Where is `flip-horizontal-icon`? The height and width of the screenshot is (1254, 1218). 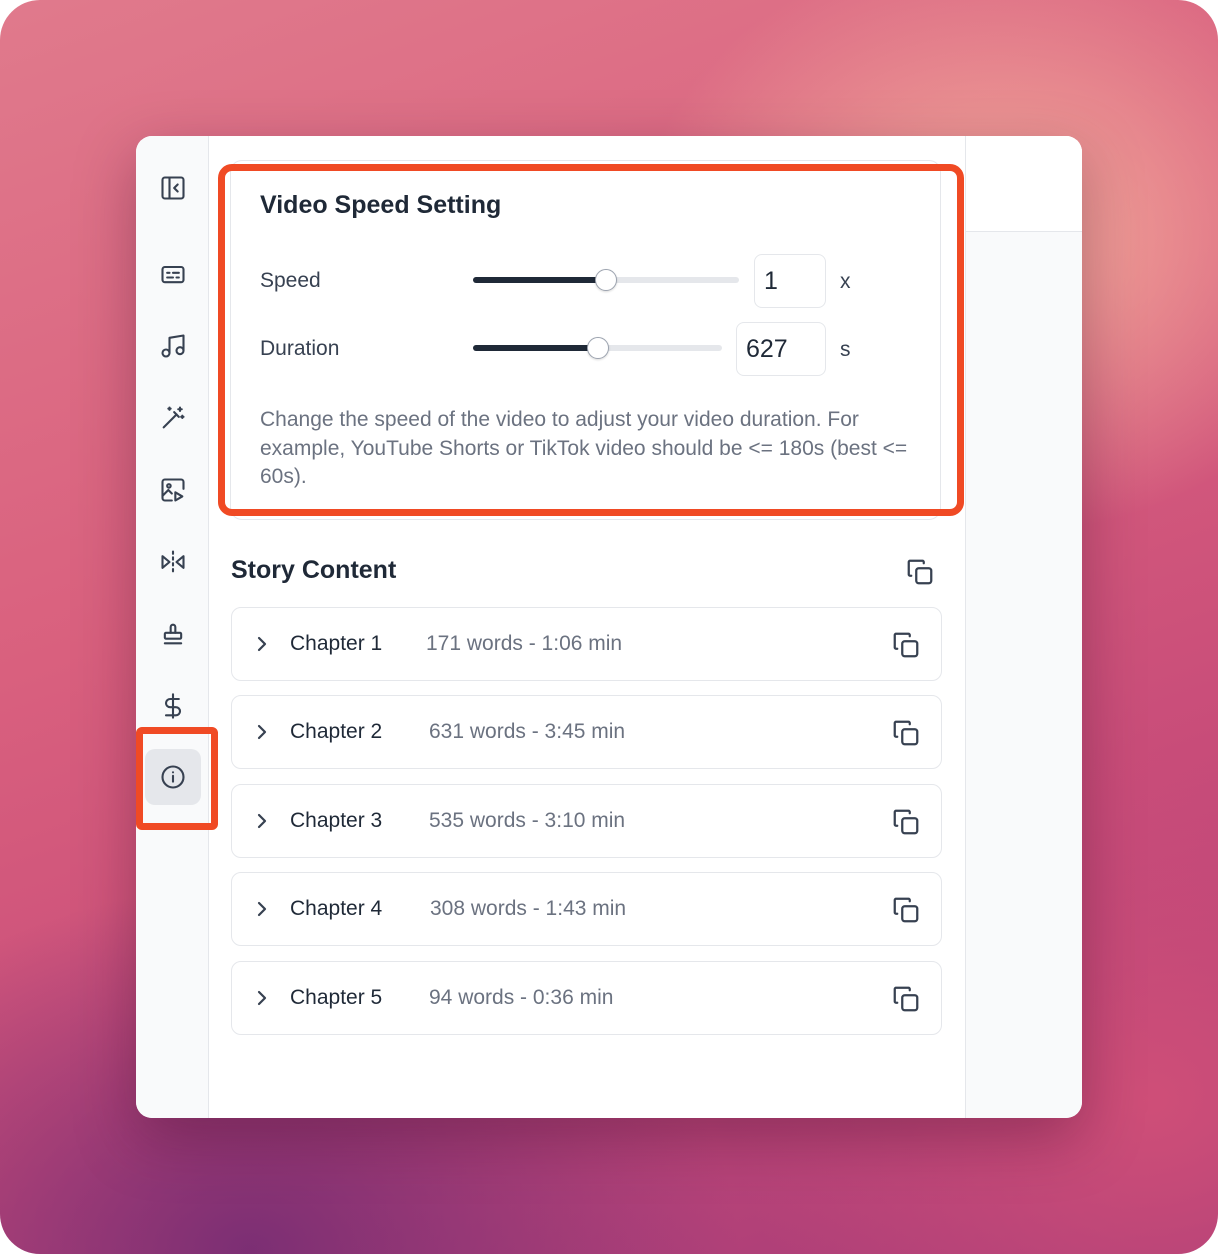 flip-horizontal-icon is located at coordinates (173, 561).